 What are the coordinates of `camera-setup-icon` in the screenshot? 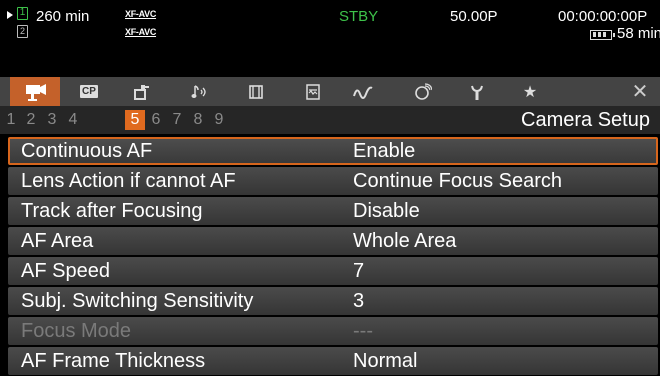 It's located at (36, 92).